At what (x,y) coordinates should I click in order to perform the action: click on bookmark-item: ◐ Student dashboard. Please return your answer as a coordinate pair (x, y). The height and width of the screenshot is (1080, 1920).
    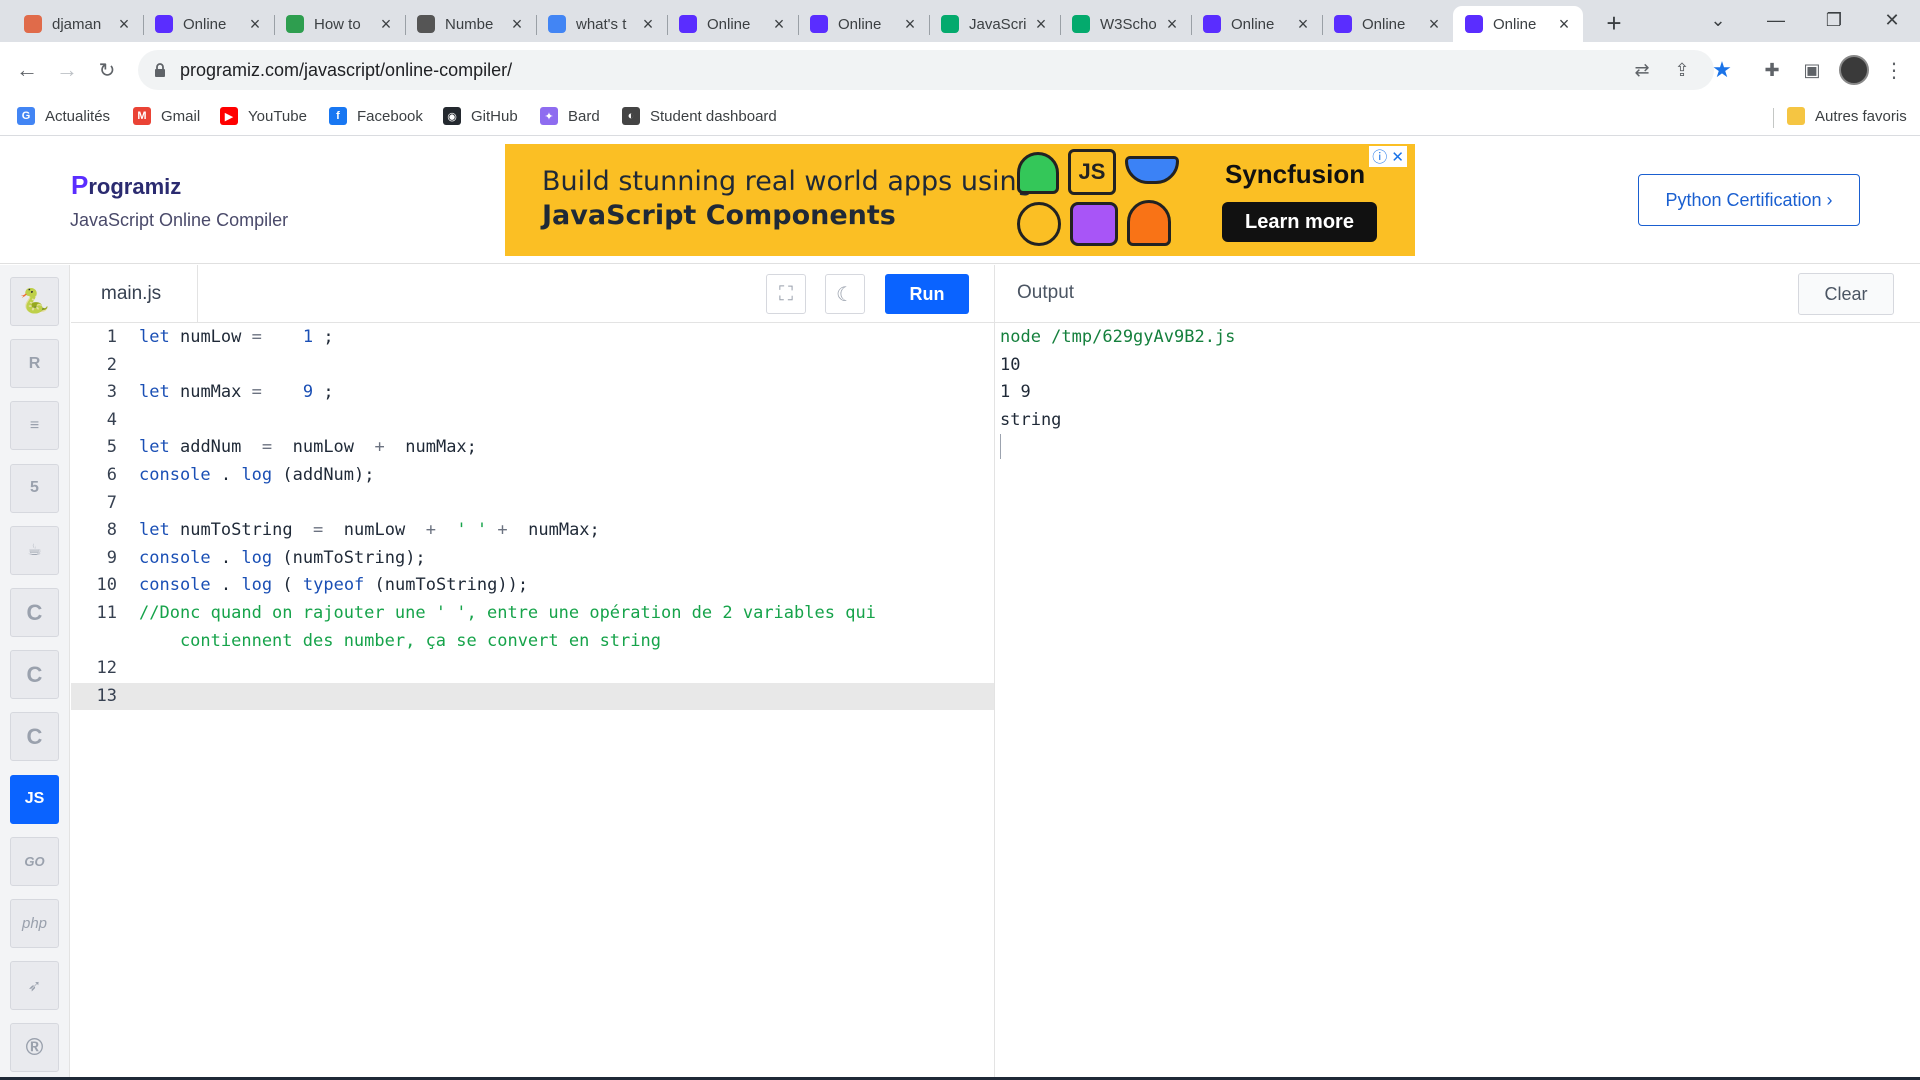
    Looking at the image, I should click on (699, 116).